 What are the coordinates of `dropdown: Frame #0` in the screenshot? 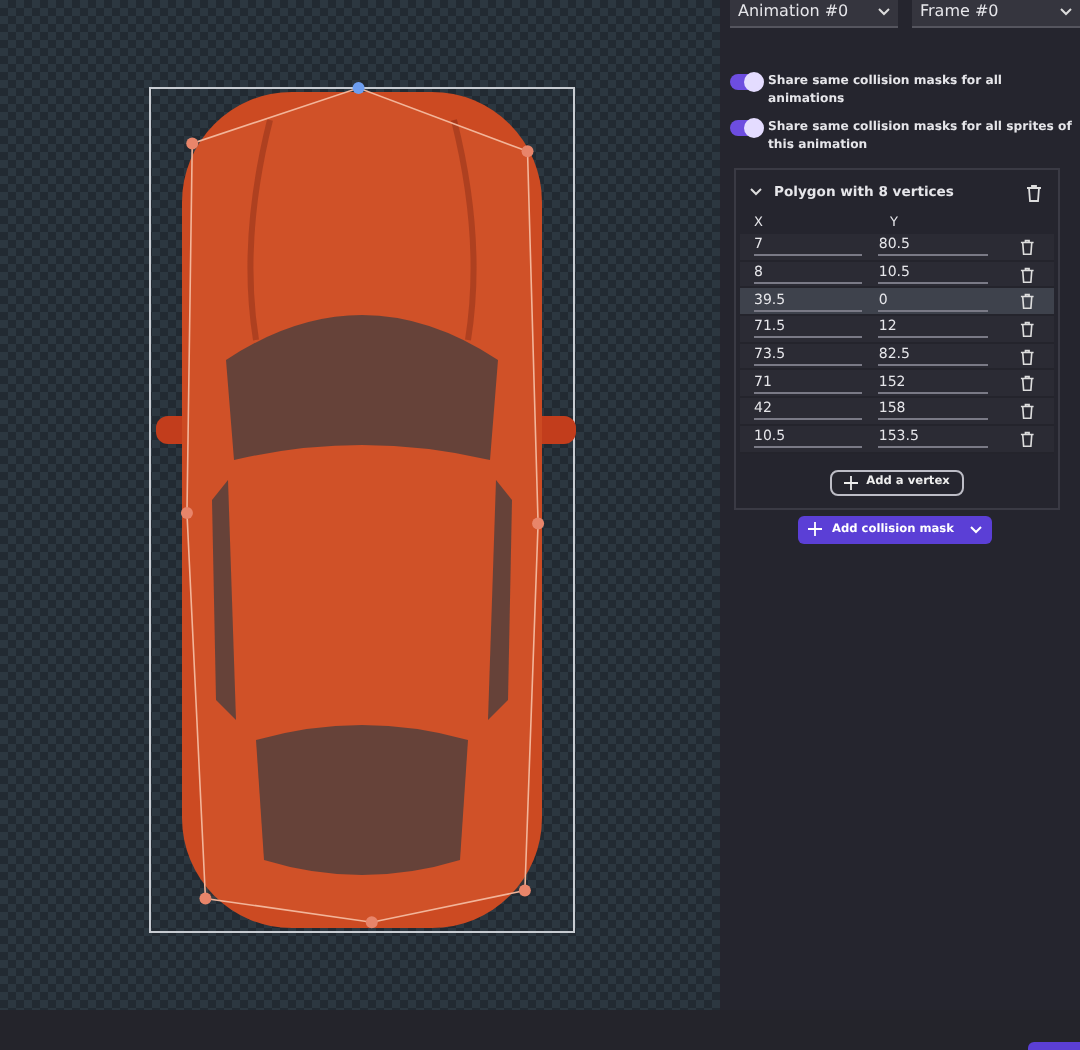 It's located at (996, 14).